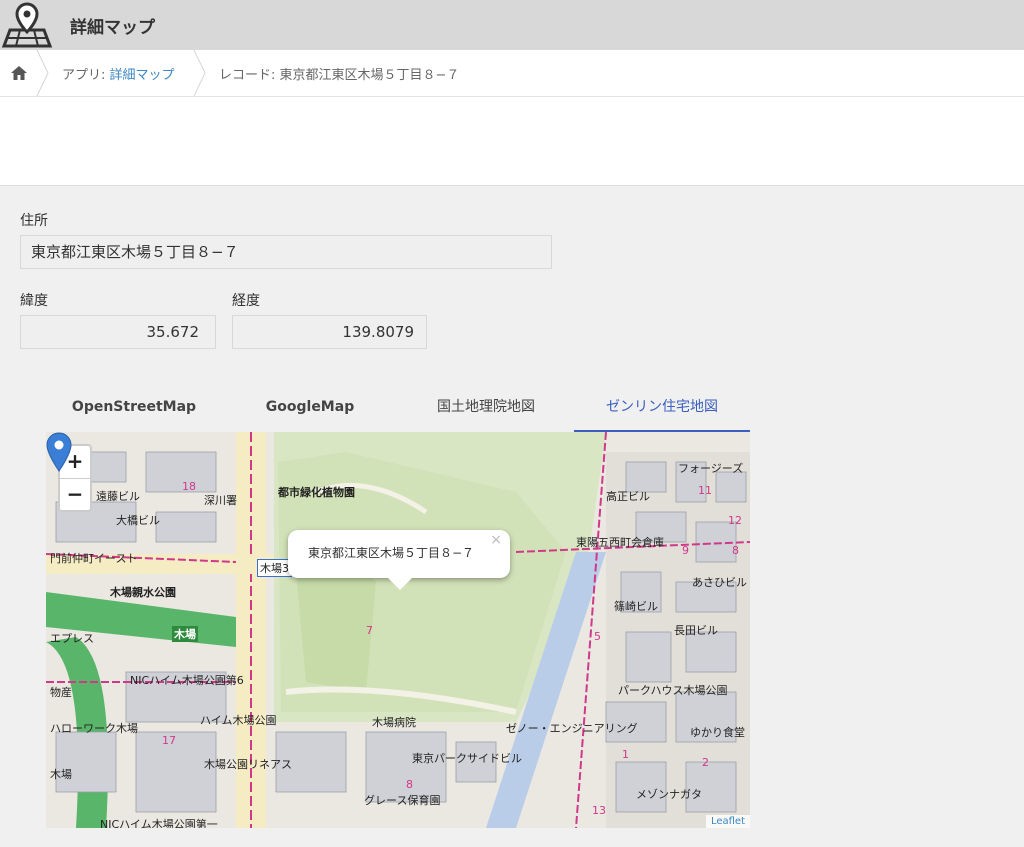 The image size is (1024, 847). What do you see at coordinates (59, 452) in the screenshot?
I see `map-marker-icon` at bounding box center [59, 452].